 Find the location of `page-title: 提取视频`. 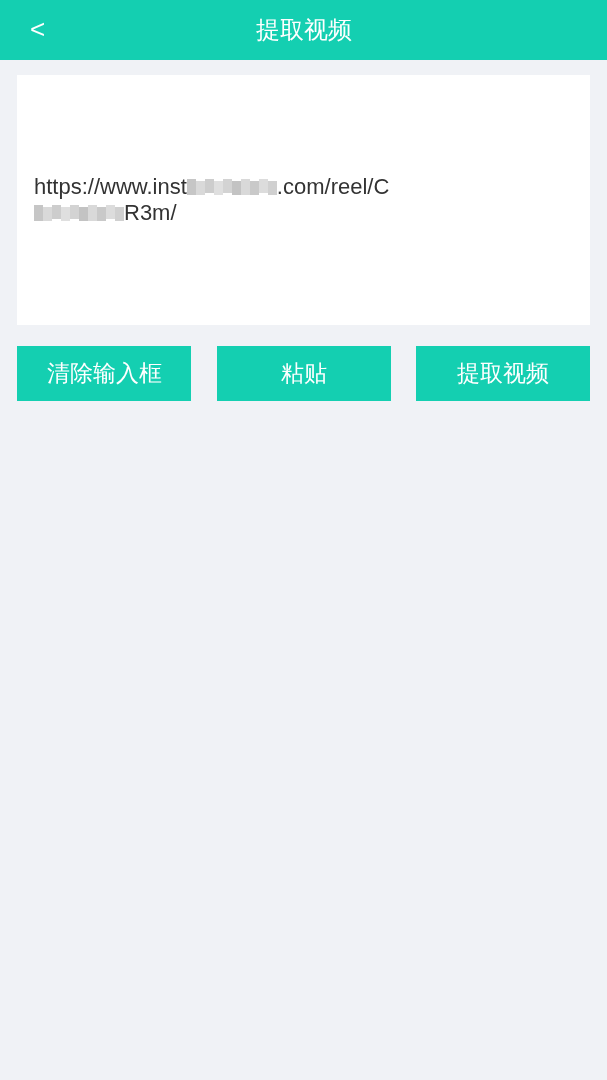

page-title: 提取视频 is located at coordinates (303, 30).